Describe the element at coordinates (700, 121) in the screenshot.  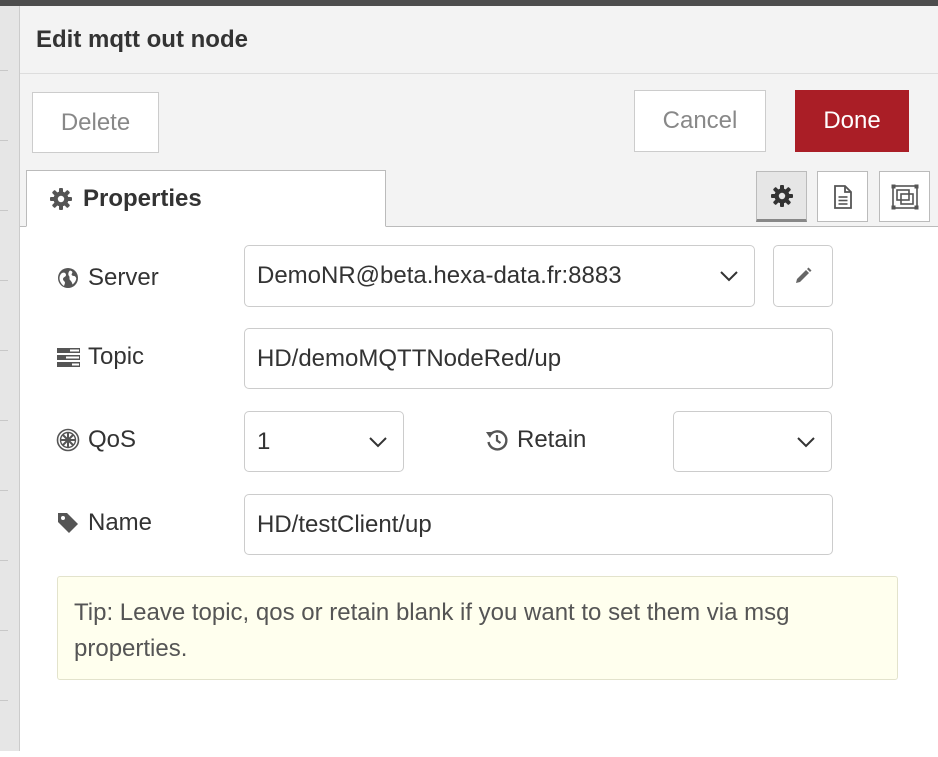
I see `cancel-button: Cancel` at that location.